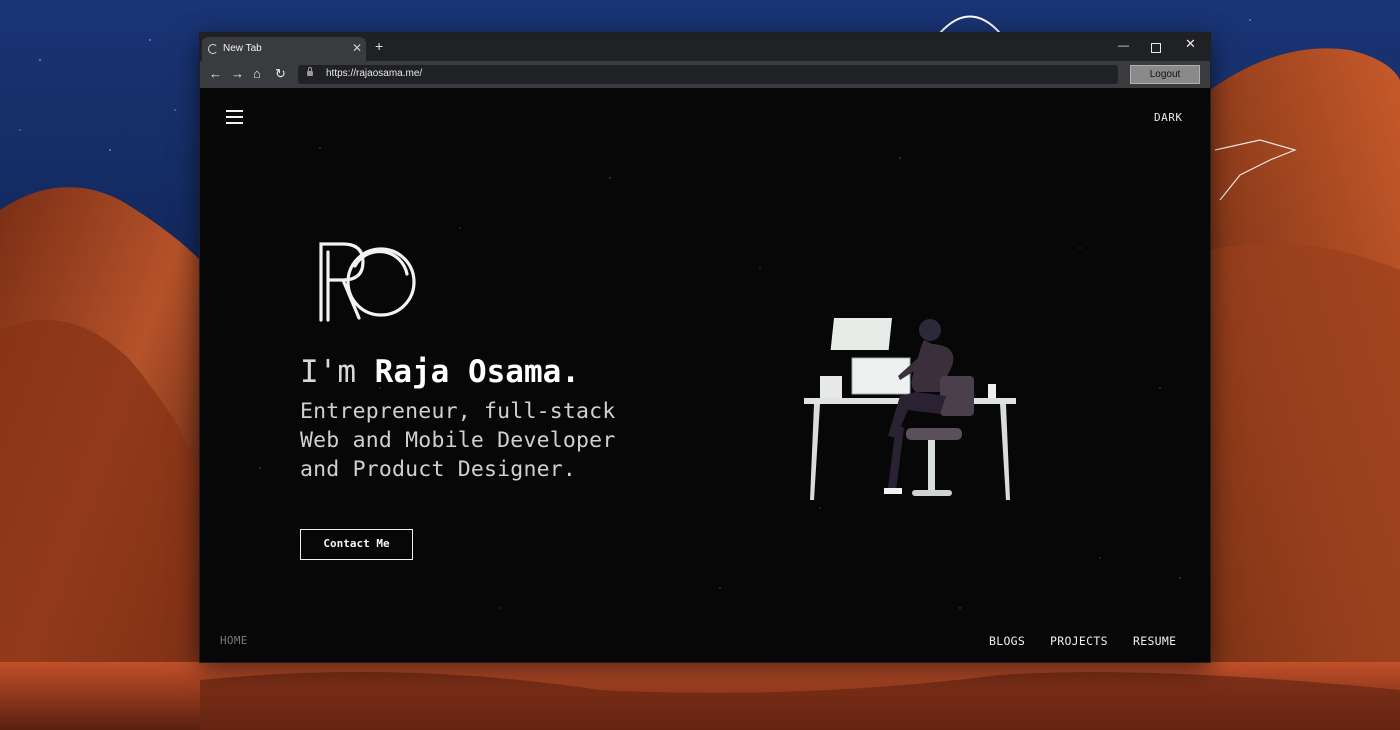 The image size is (1400, 730). Describe the element at coordinates (438, 469) in the screenshot. I see `tagline-line: and Product Designer.` at that location.